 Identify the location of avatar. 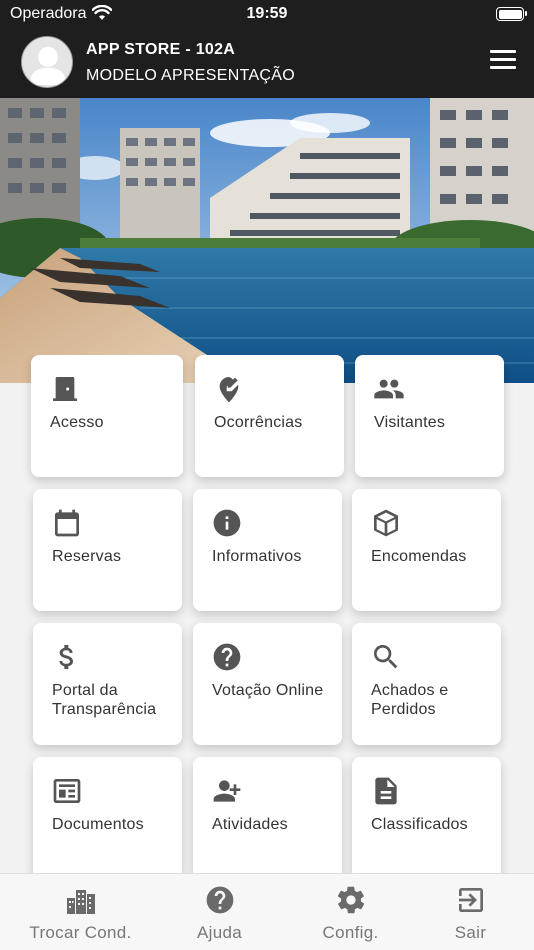
(47, 62).